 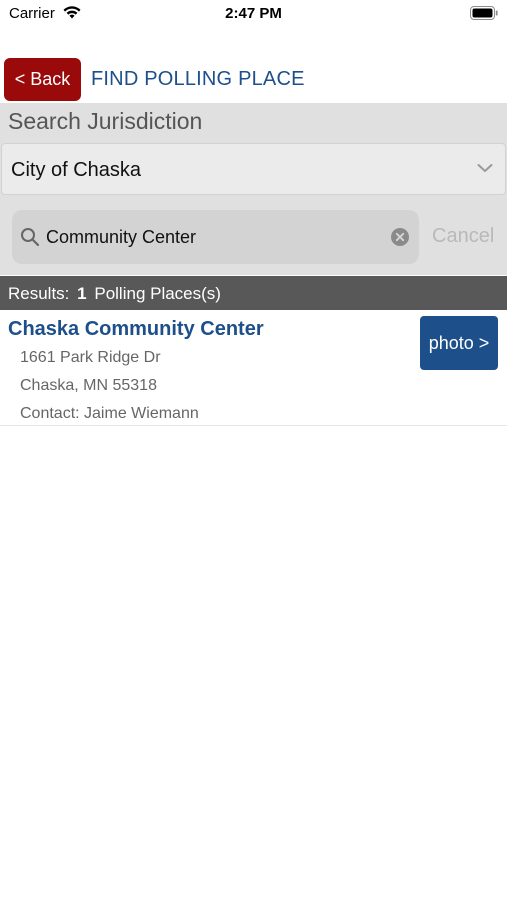 What do you see at coordinates (90, 357) in the screenshot?
I see `address-line-1: 1661 Park Ridge Dr` at bounding box center [90, 357].